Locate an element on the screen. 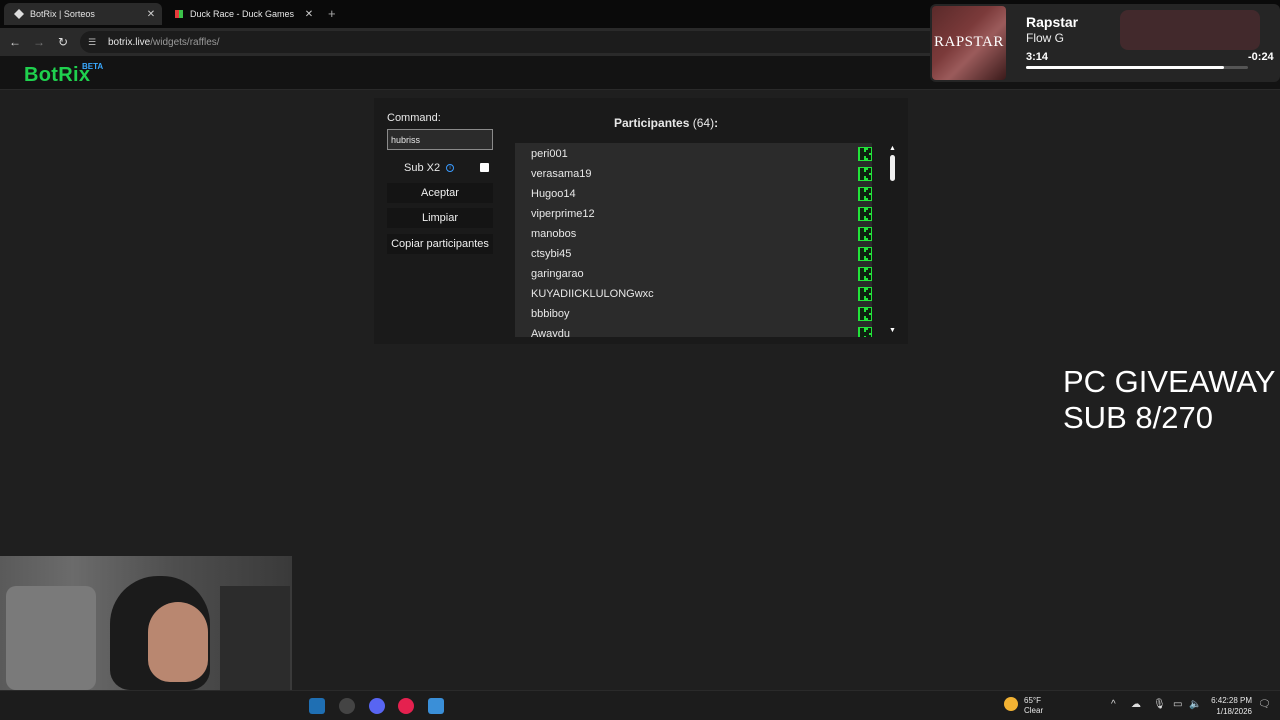 This screenshot has width=1280, height=720. url-path: /widgets/raffles/ is located at coordinates (185, 42).